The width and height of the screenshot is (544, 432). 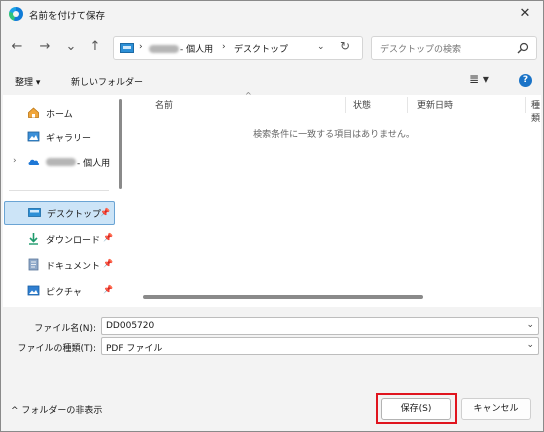 What do you see at coordinates (95, 47) in the screenshot?
I see `up-button: ↑` at bounding box center [95, 47].